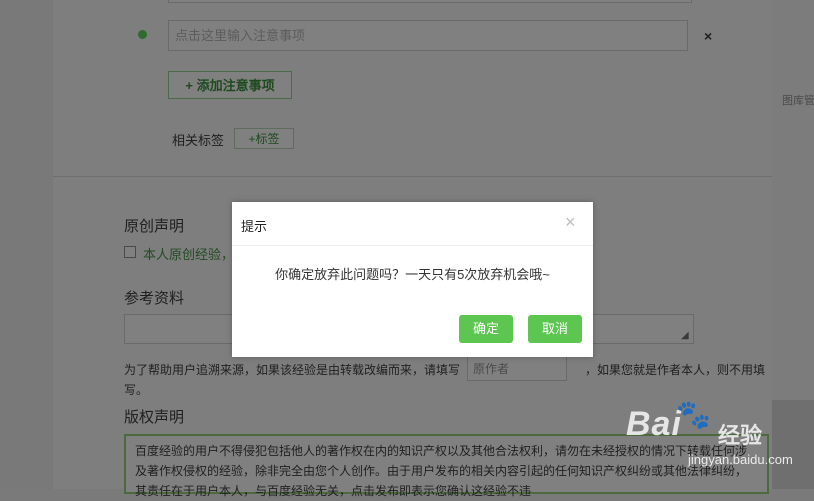  I want to click on copyright-title: 版权声明, so click(154, 417).